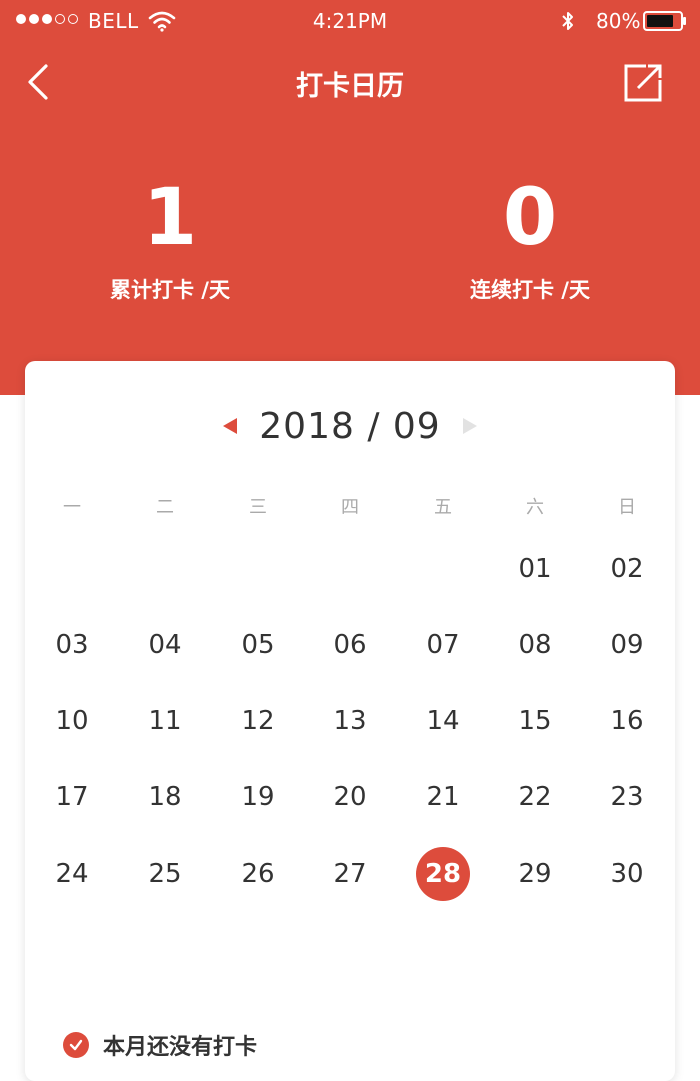 The image size is (700, 1081). I want to click on day-cell: 16, so click(627, 721).